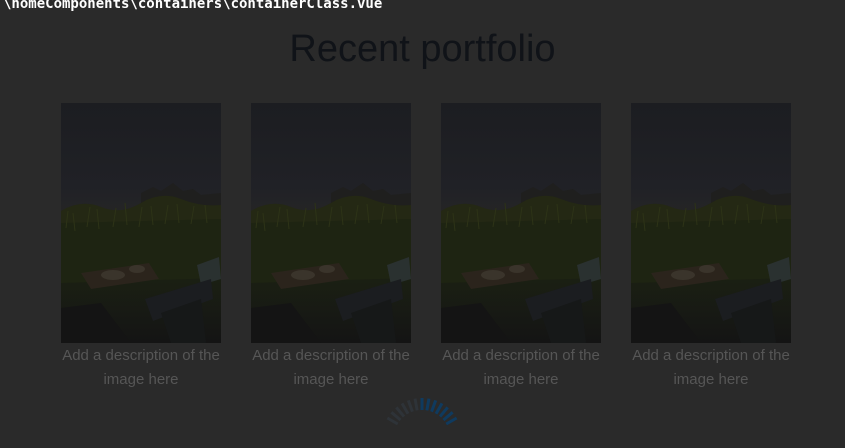 This screenshot has height=448, width=845. I want to click on section-title: Recent portfolio, so click(422, 49).